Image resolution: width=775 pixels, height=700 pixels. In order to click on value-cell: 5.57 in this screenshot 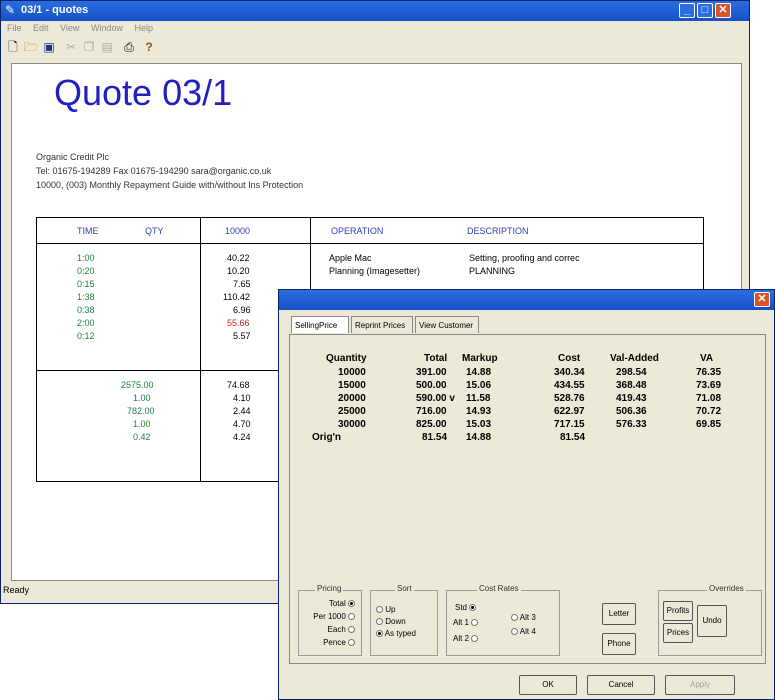, I will do `click(242, 336)`.